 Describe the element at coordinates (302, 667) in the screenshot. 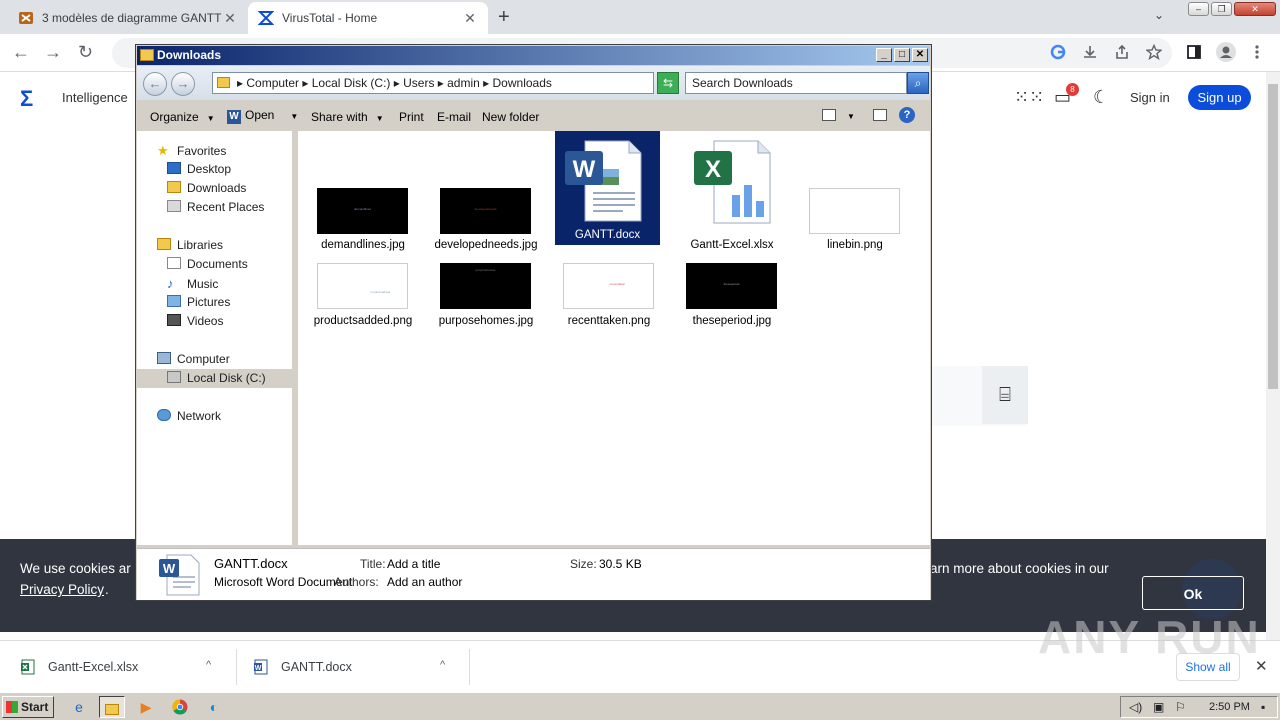

I see `download-item-word: W GANTT.docx` at that location.